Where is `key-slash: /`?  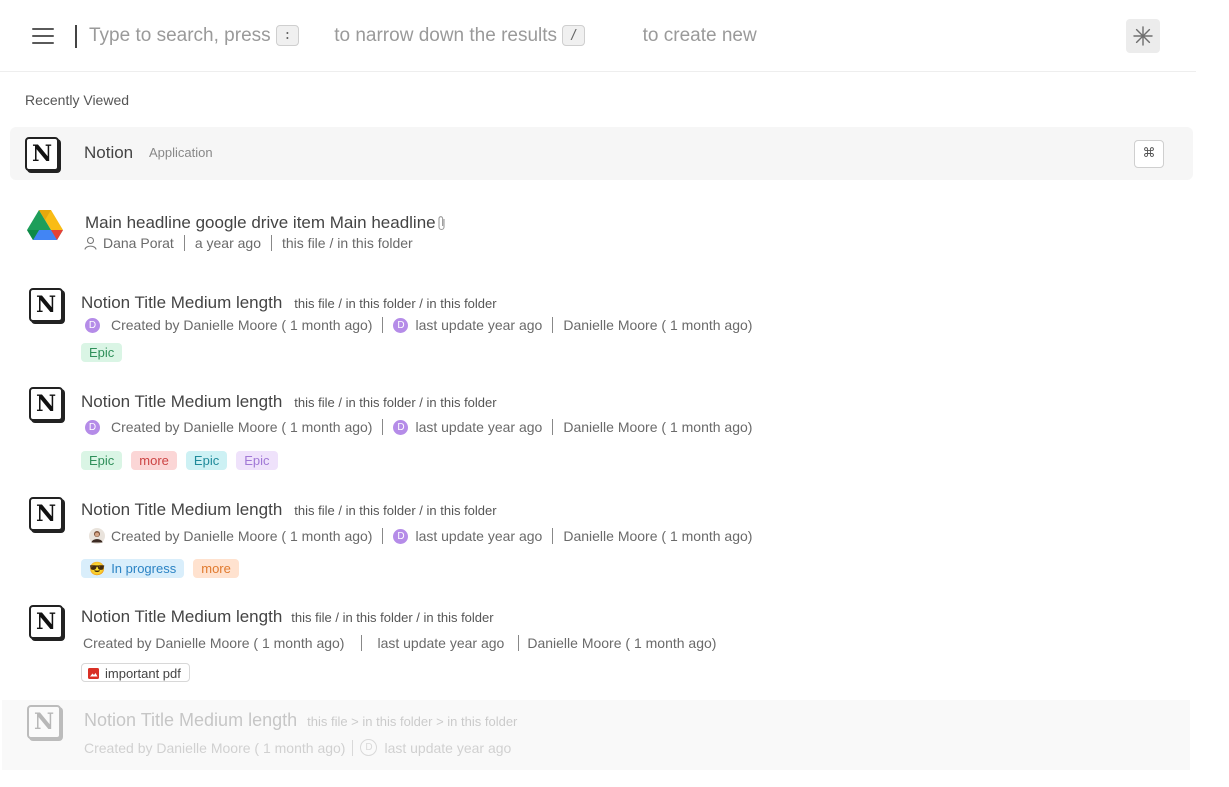
key-slash: / is located at coordinates (574, 35).